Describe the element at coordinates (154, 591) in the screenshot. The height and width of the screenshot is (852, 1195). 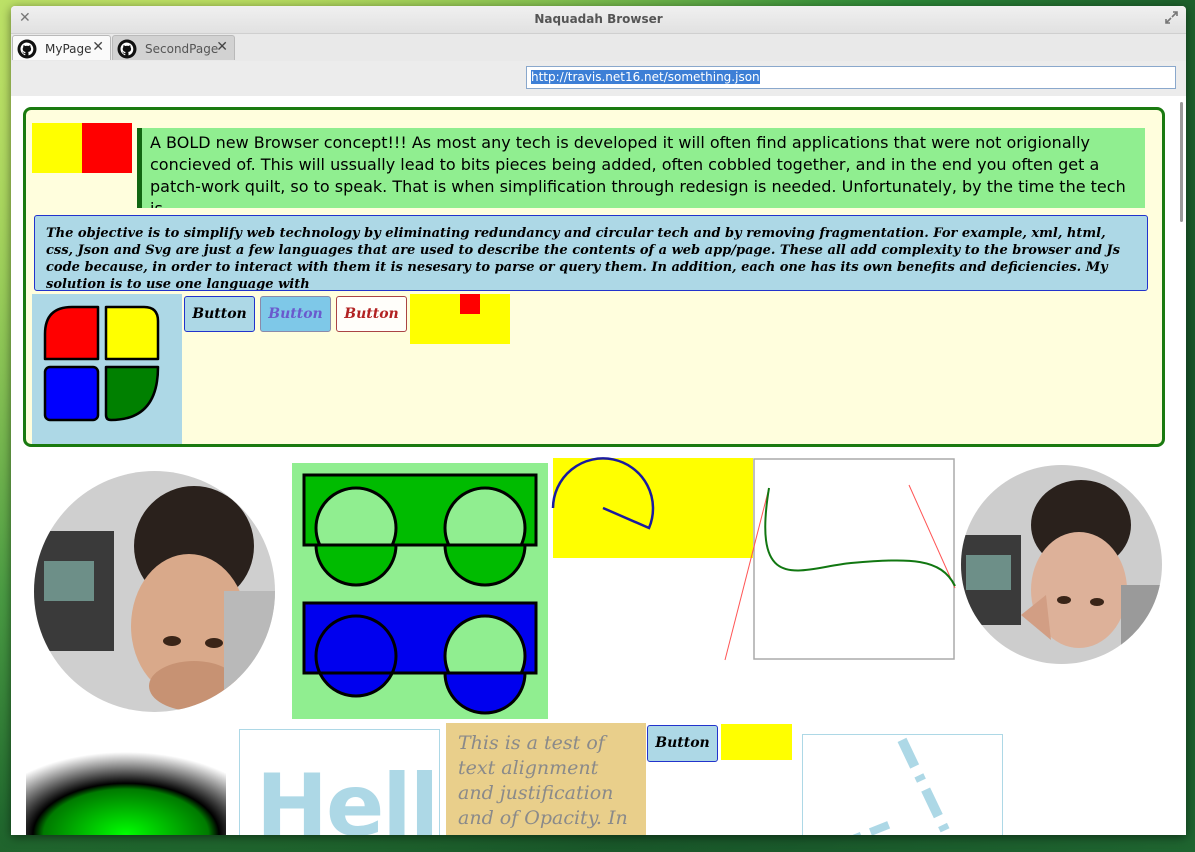
I see `child-photo-left` at that location.